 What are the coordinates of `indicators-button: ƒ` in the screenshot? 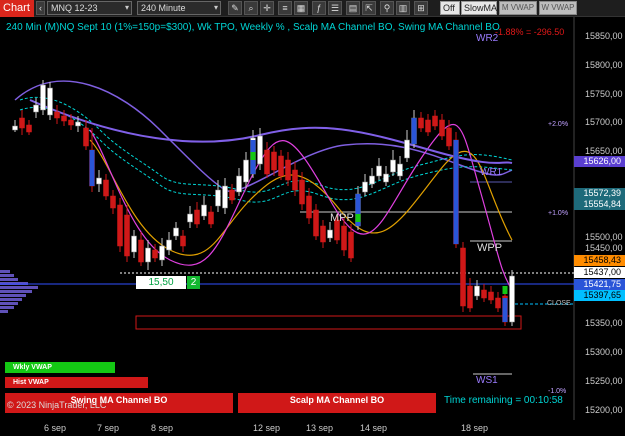 It's located at (319, 8).